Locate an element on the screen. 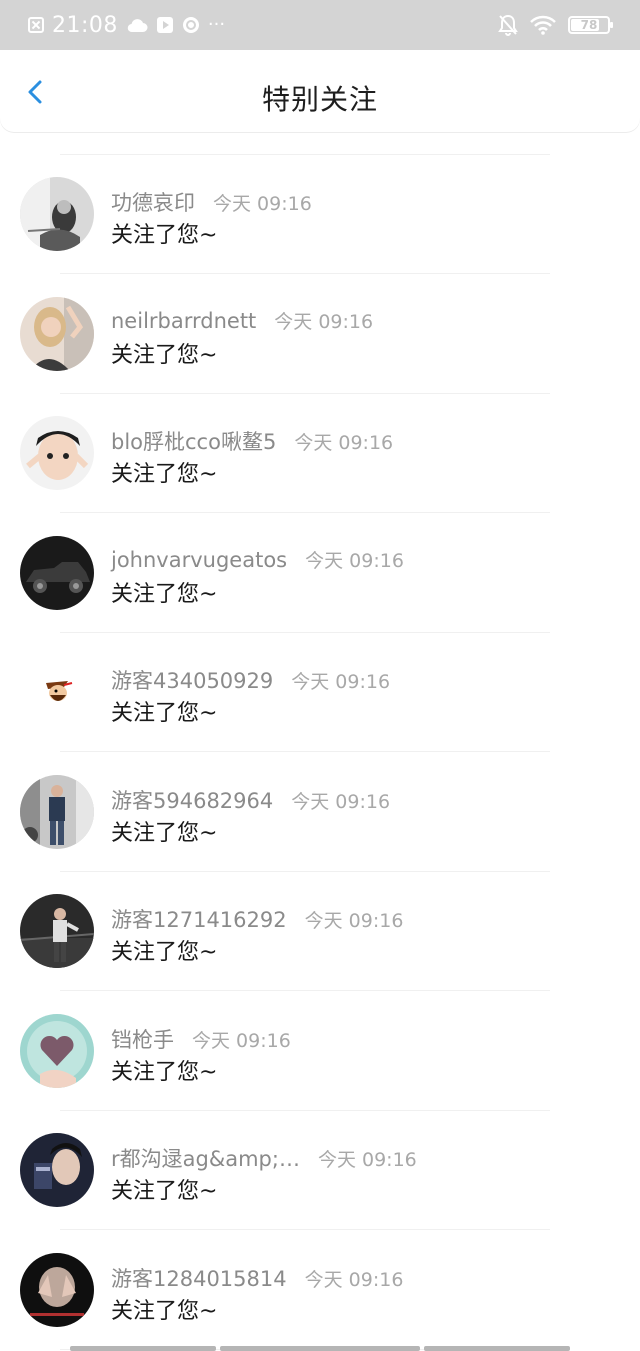  battery-icon: 78 is located at coordinates (590, 25).